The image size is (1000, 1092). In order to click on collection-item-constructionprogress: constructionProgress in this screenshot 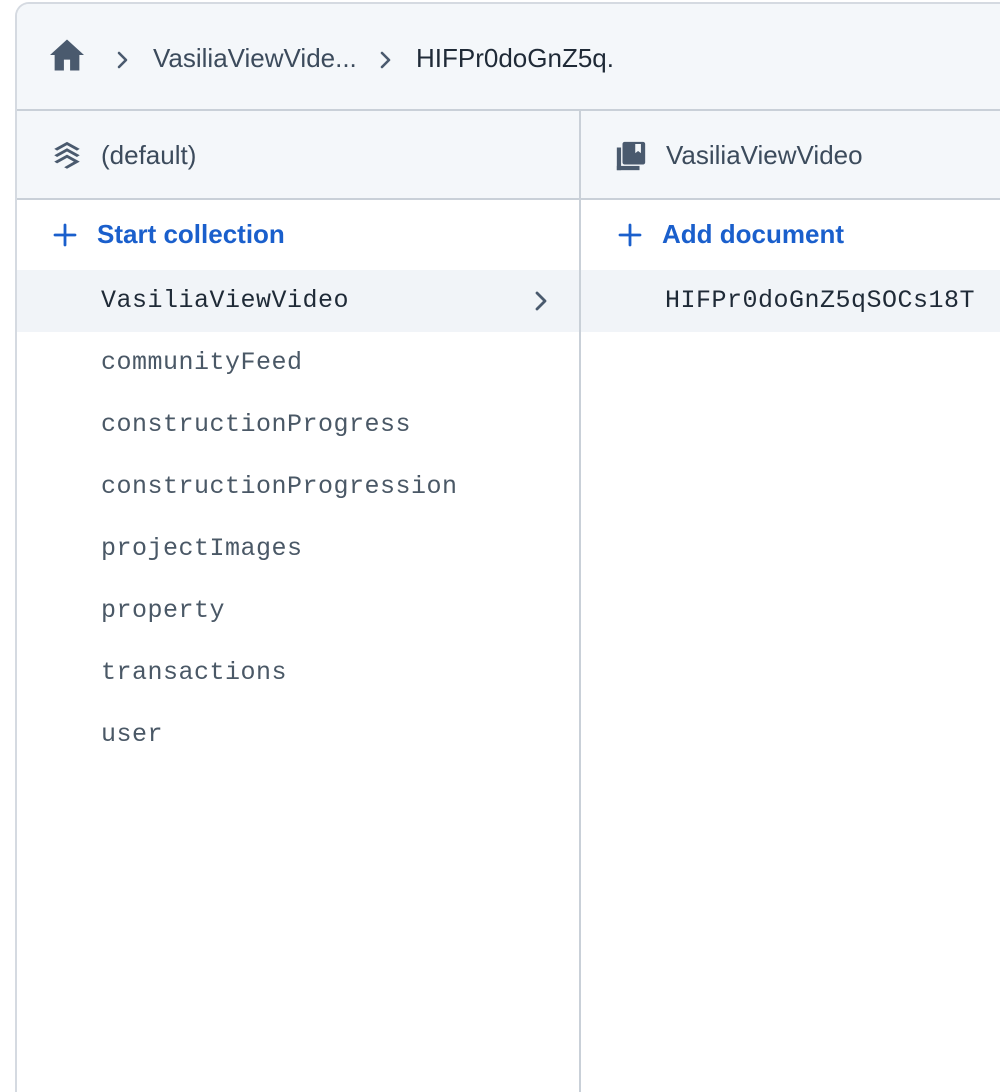, I will do `click(298, 425)`.